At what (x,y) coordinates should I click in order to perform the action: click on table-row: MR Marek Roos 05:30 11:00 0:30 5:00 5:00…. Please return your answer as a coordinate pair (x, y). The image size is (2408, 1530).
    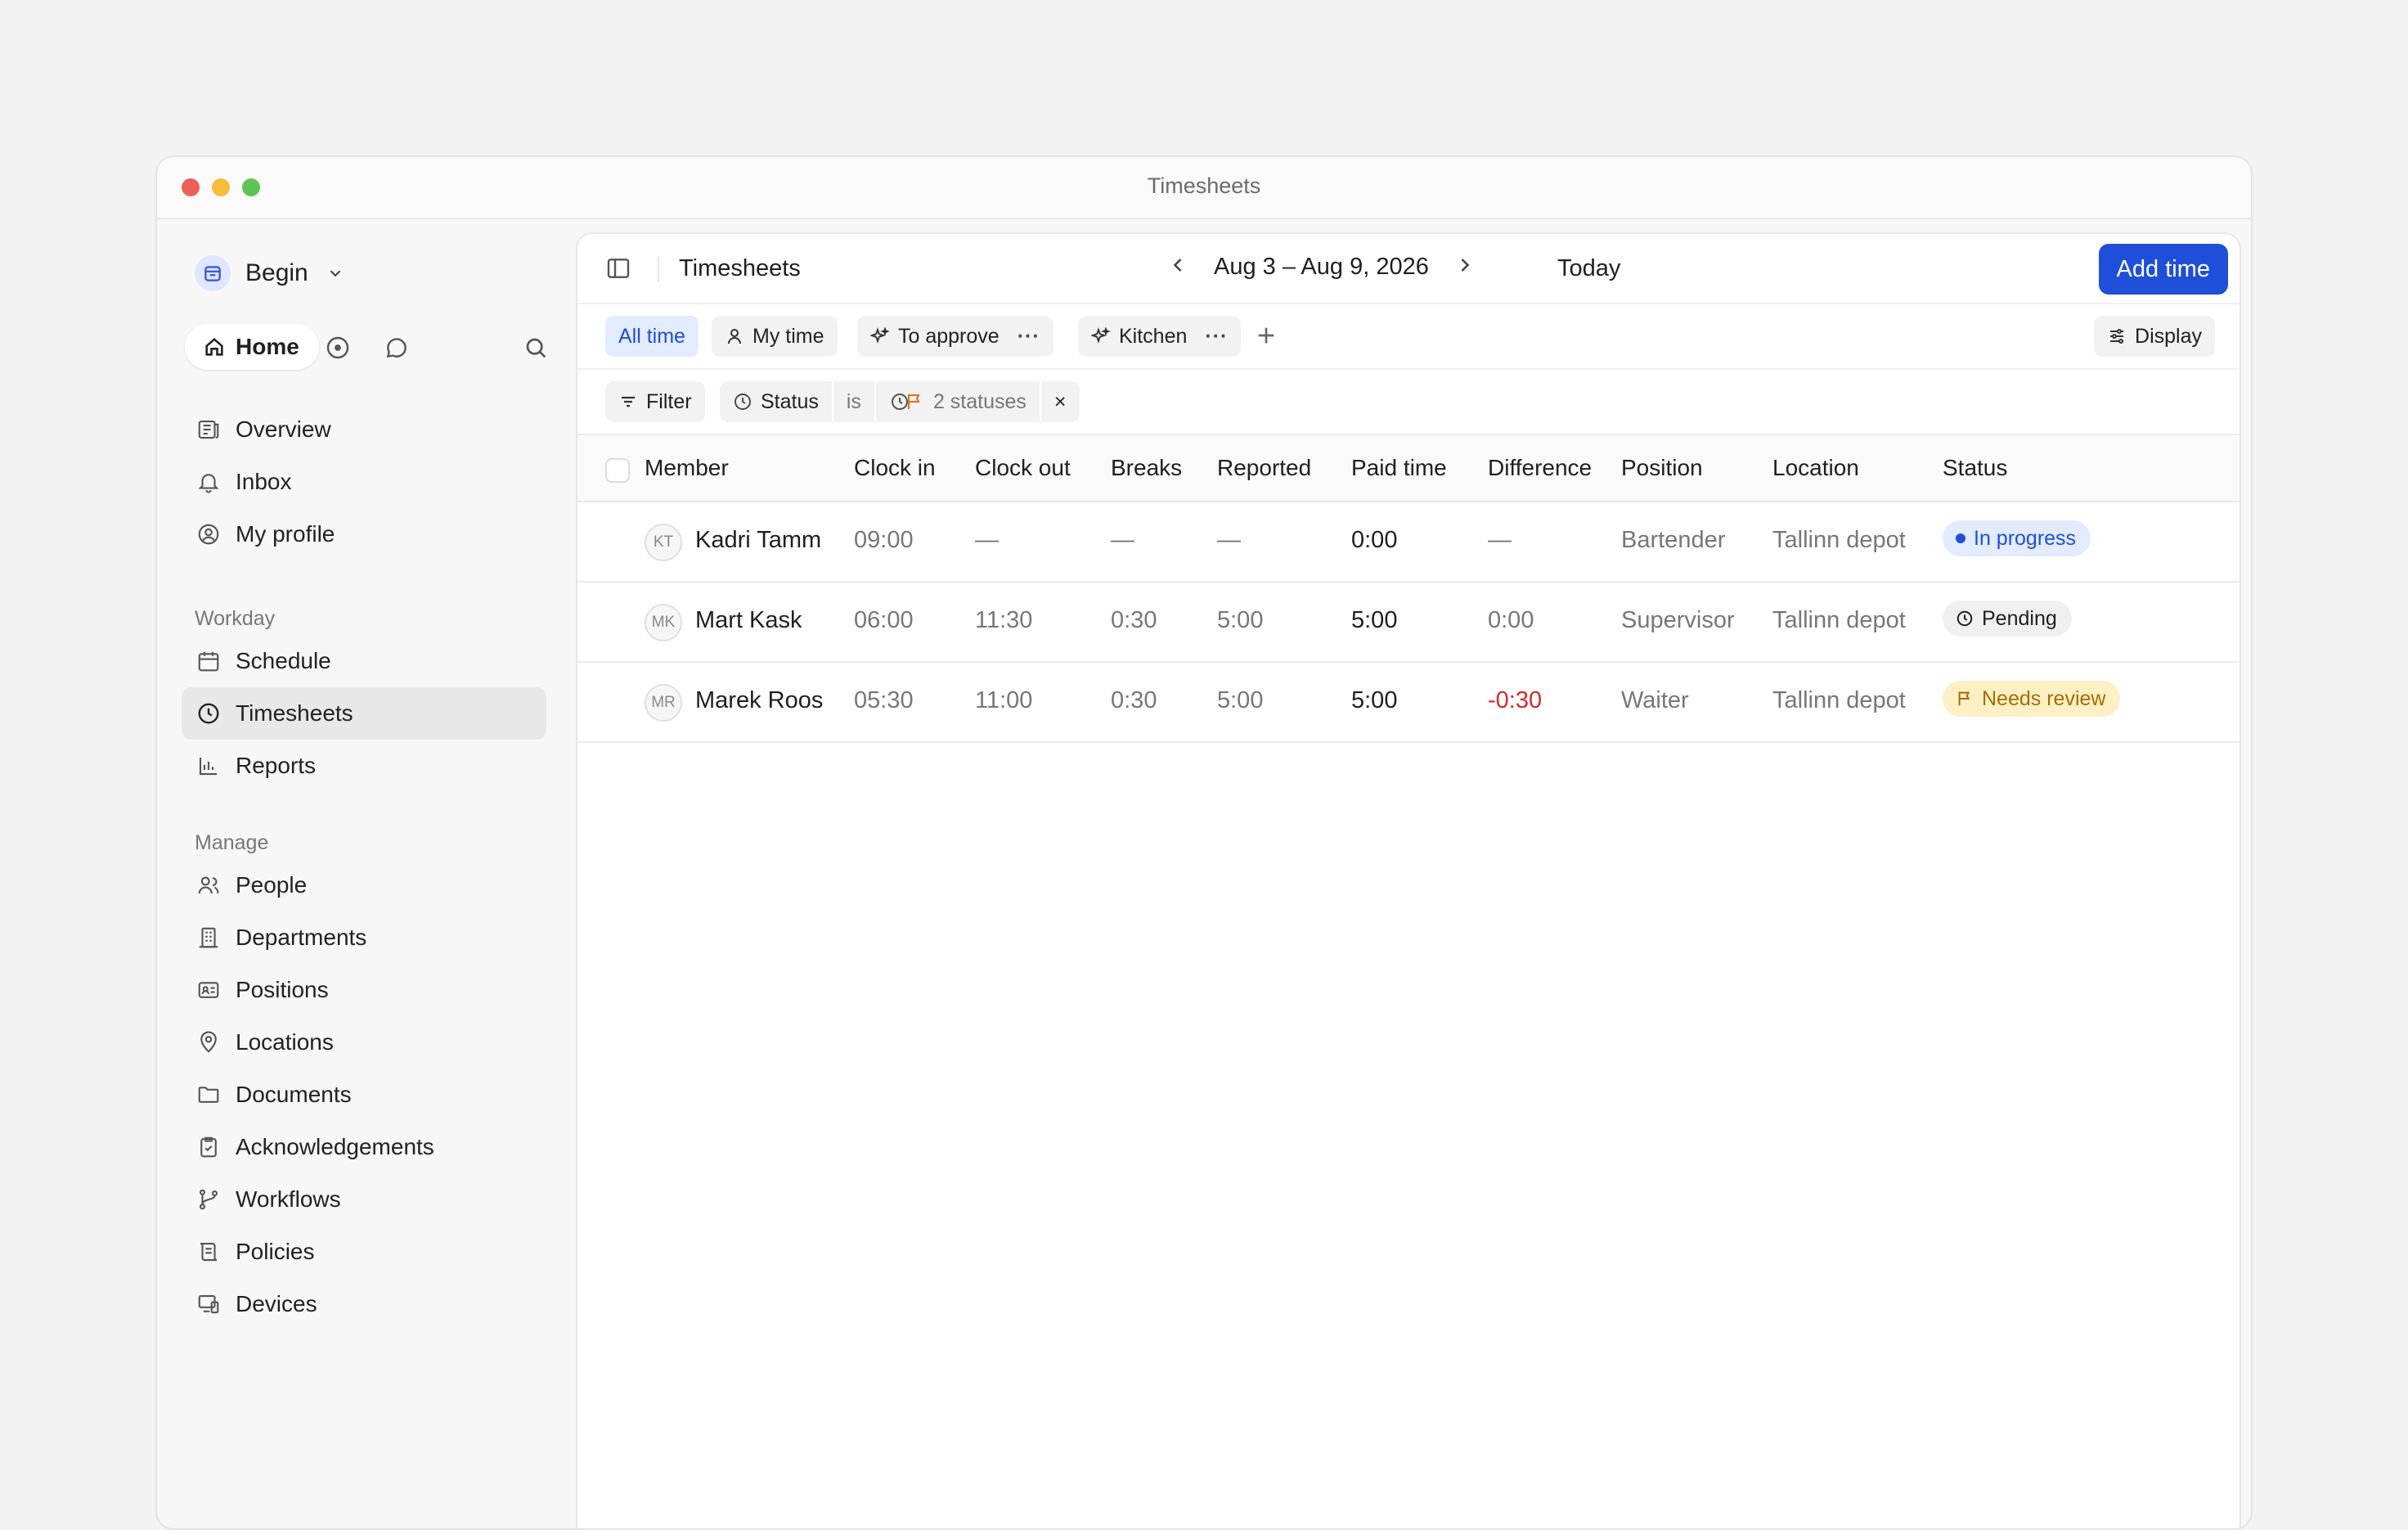
    Looking at the image, I should click on (1408, 703).